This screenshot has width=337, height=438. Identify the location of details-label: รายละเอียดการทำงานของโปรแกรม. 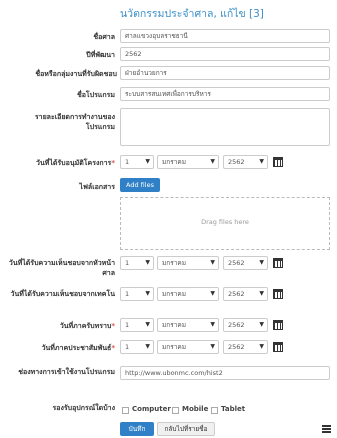
(74, 122).